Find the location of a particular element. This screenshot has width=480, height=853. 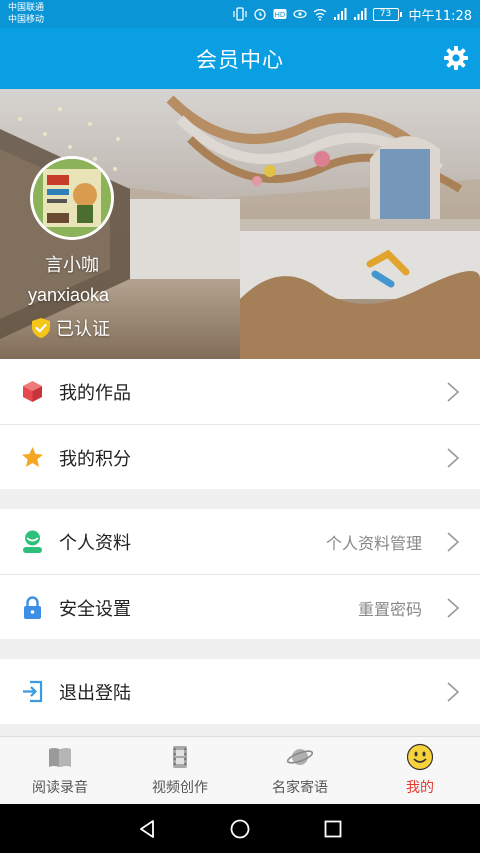

tab-label: 阅读录音 is located at coordinates (60, 788).